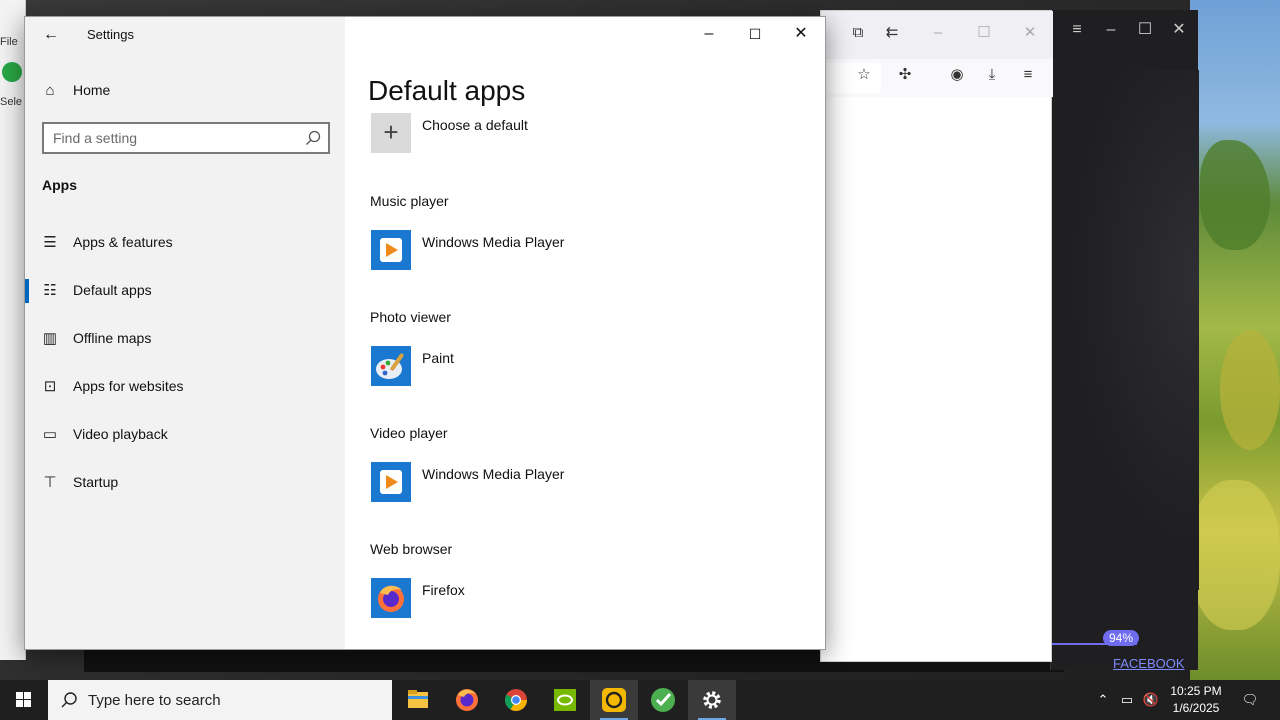 This screenshot has width=1280, height=720. Describe the element at coordinates (1151, 700) in the screenshot. I see `volume-muted-icon: 🔇` at that location.